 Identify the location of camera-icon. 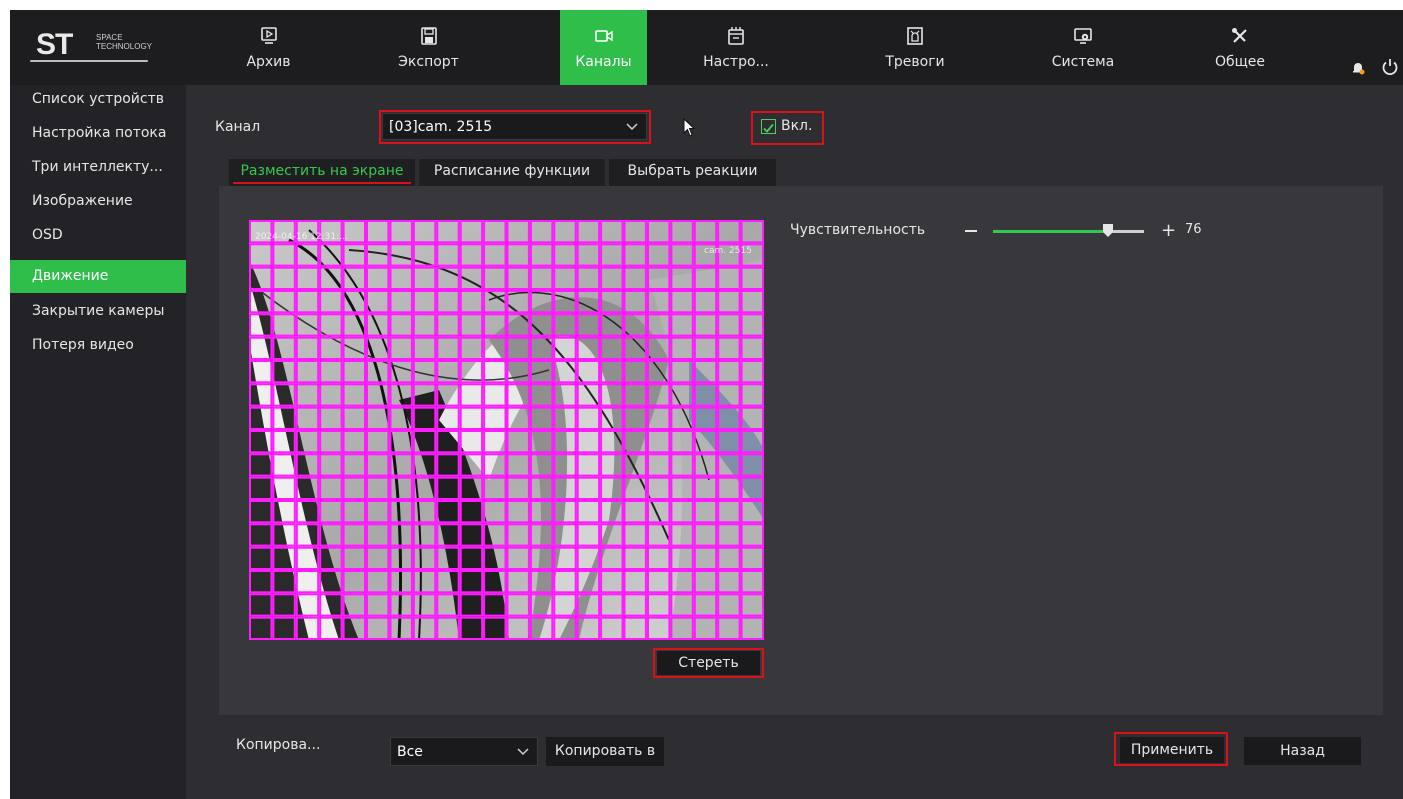
(603, 36).